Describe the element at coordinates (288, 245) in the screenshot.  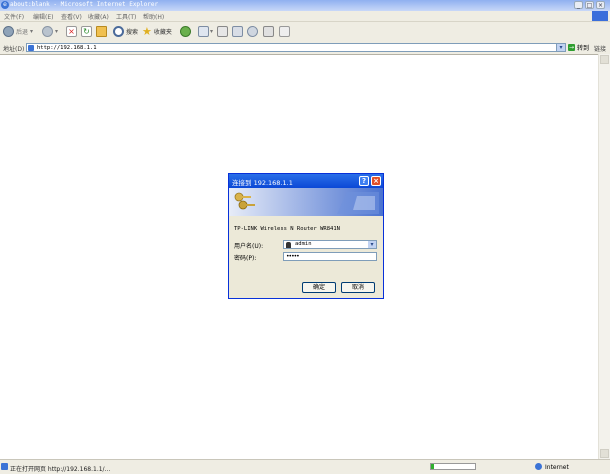
I see `user-icon` at that location.